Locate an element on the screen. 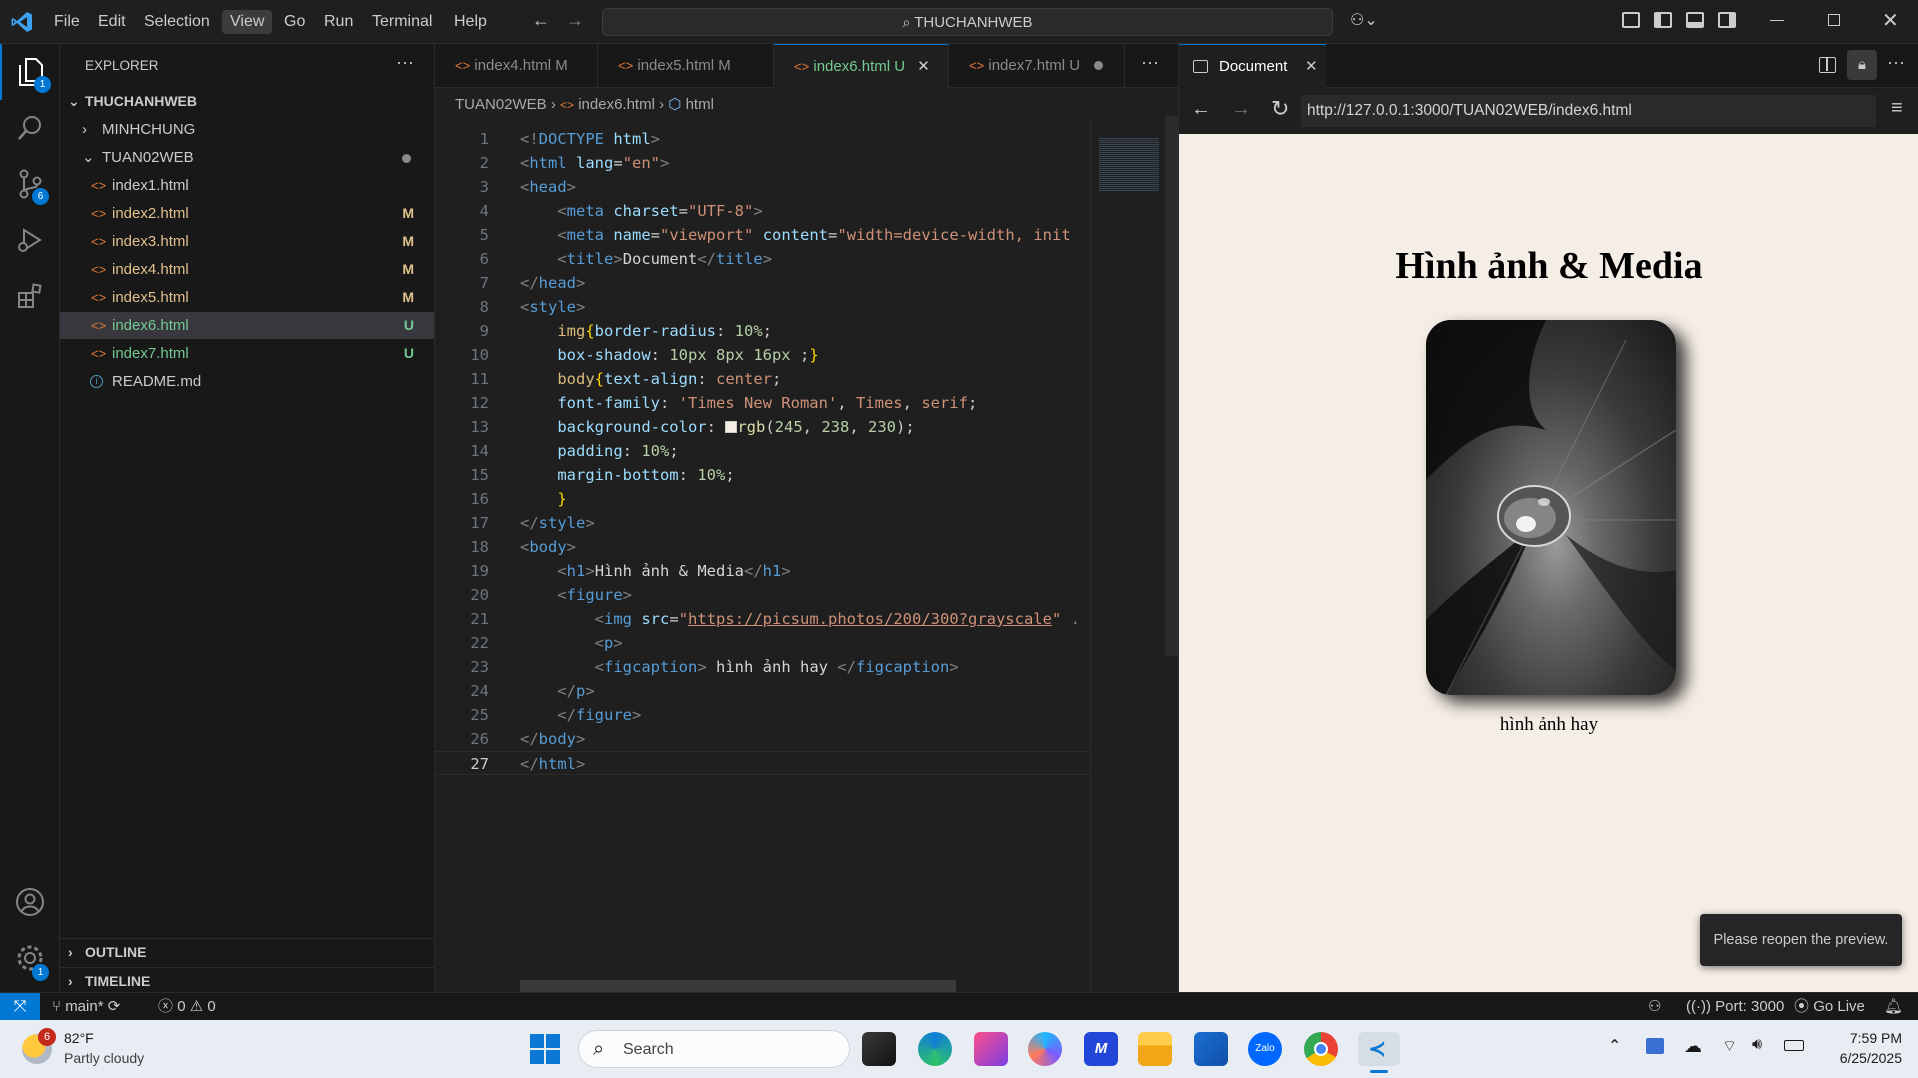 The width and height of the screenshot is (1918, 1078). copilot-icon: ⚇⌄ is located at coordinates (1364, 20).